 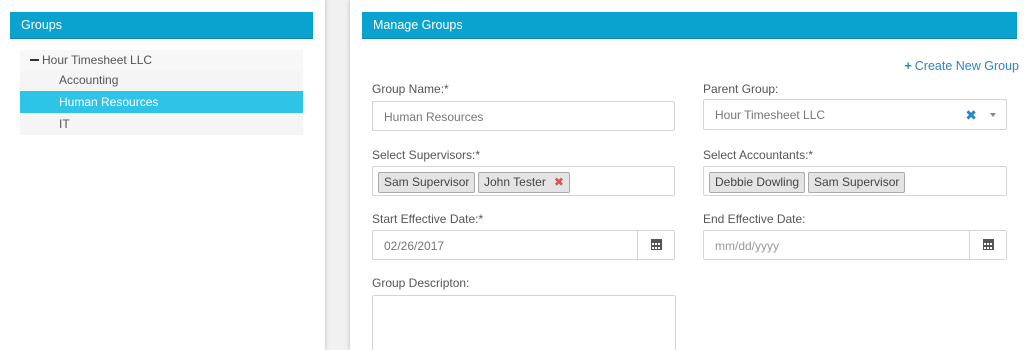 I want to click on start-date-input: 02/26/2017, so click(x=523, y=245).